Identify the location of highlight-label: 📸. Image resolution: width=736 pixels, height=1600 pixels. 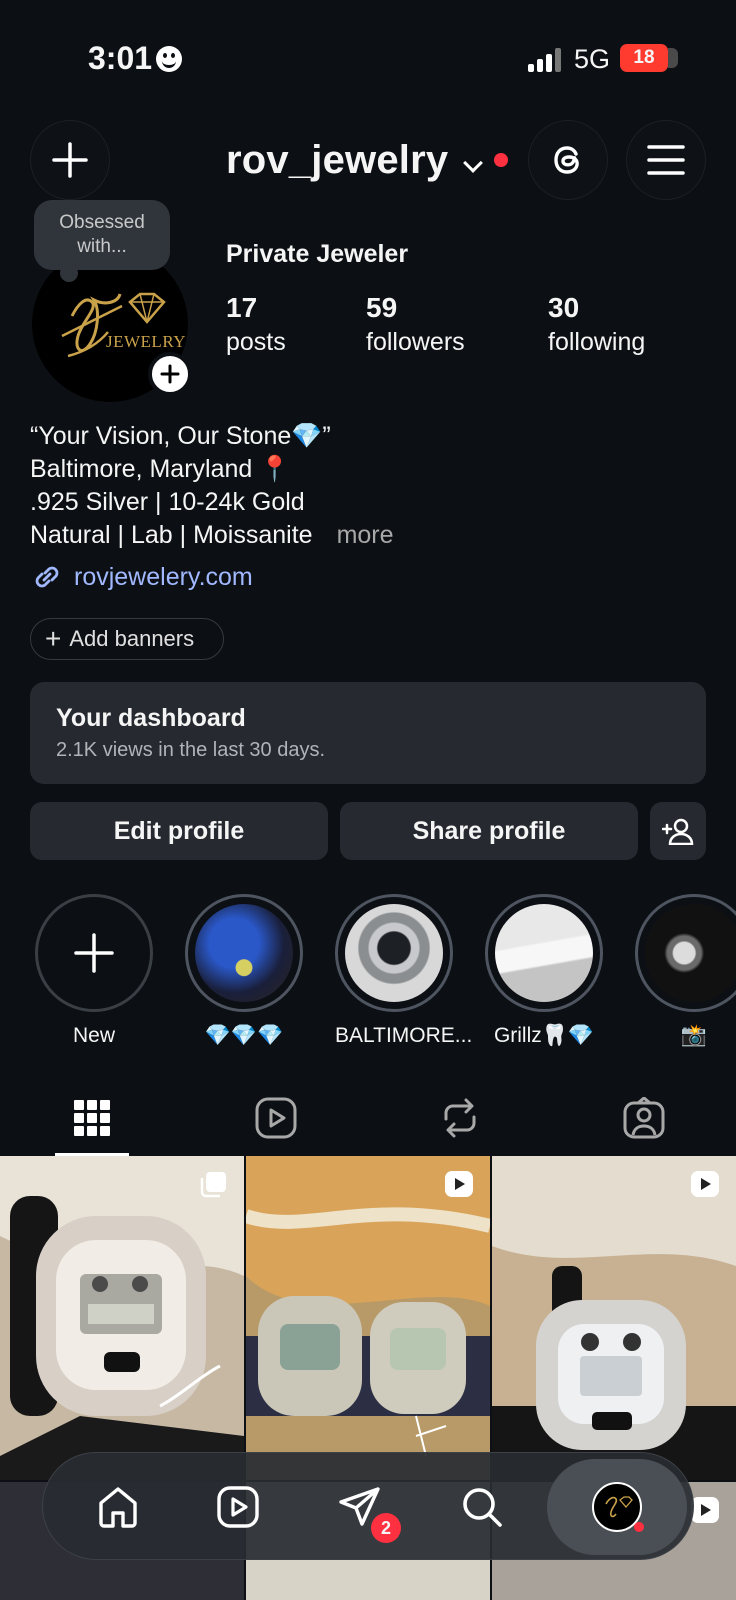
(694, 1035).